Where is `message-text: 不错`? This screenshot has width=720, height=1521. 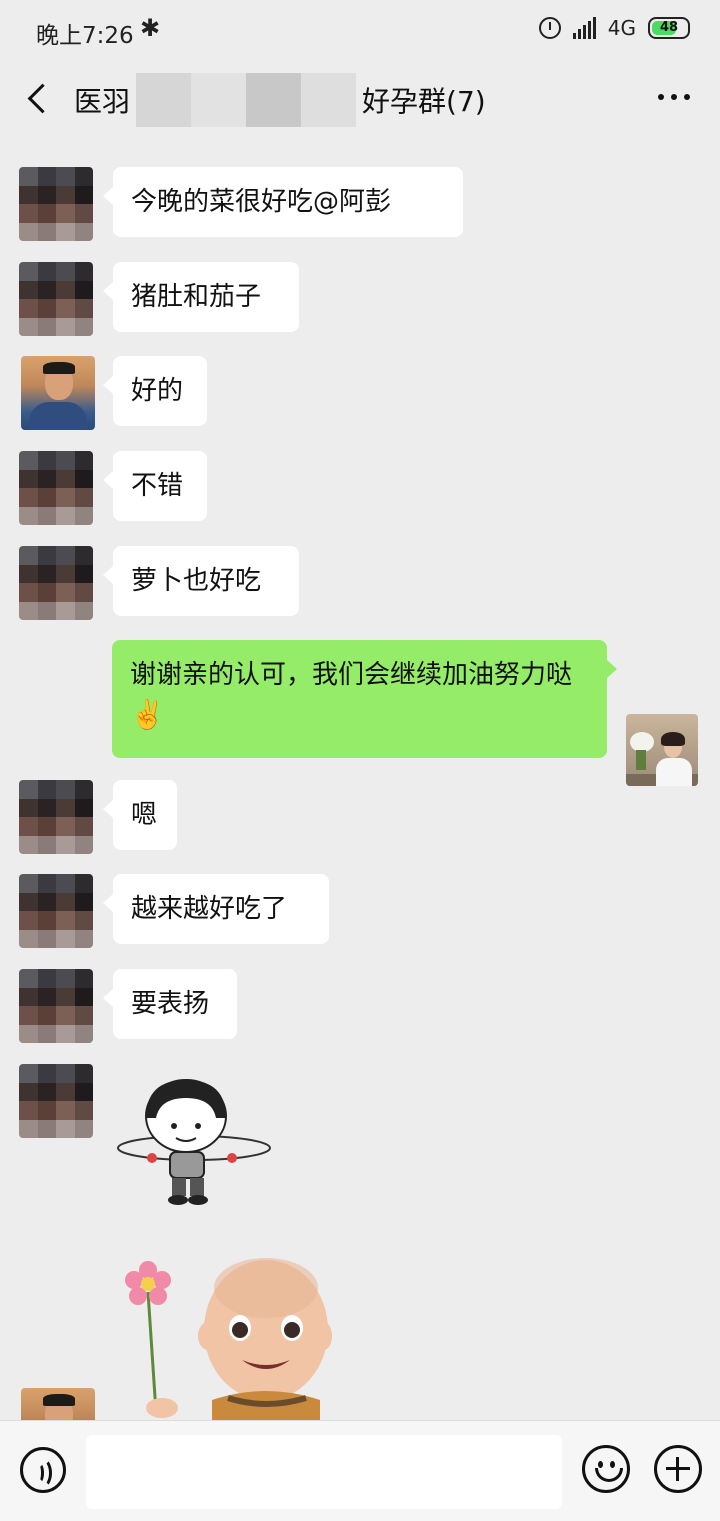
message-text: 不错 is located at coordinates (157, 486).